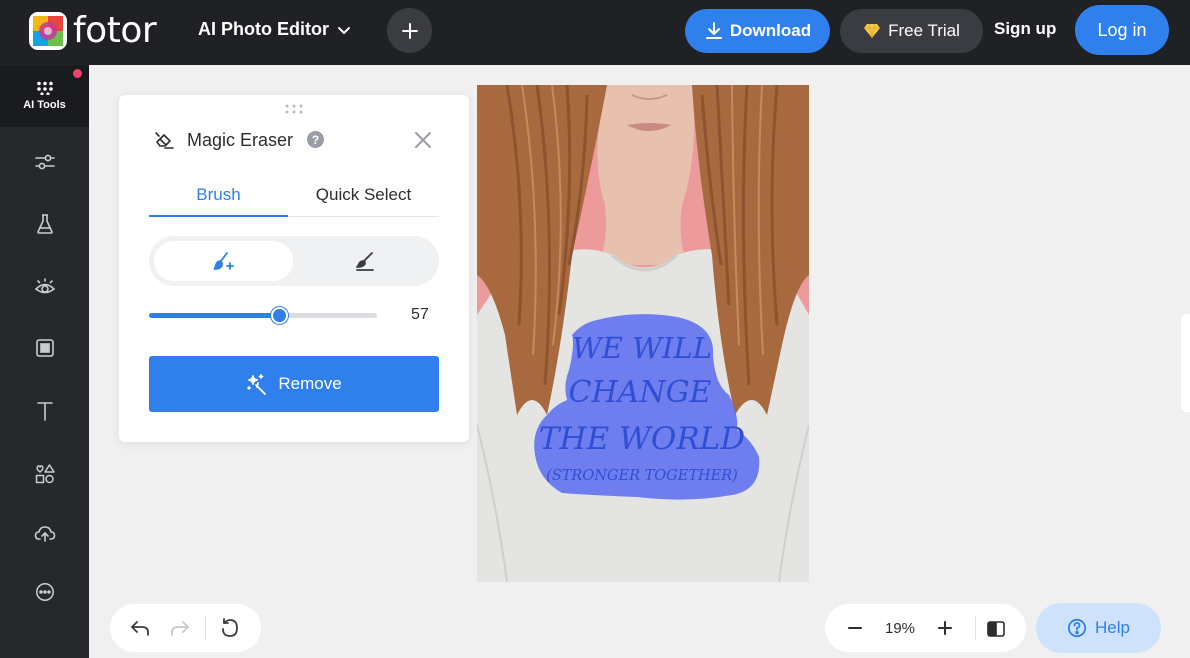  What do you see at coordinates (945, 628) in the screenshot?
I see `zoom-in-icon` at bounding box center [945, 628].